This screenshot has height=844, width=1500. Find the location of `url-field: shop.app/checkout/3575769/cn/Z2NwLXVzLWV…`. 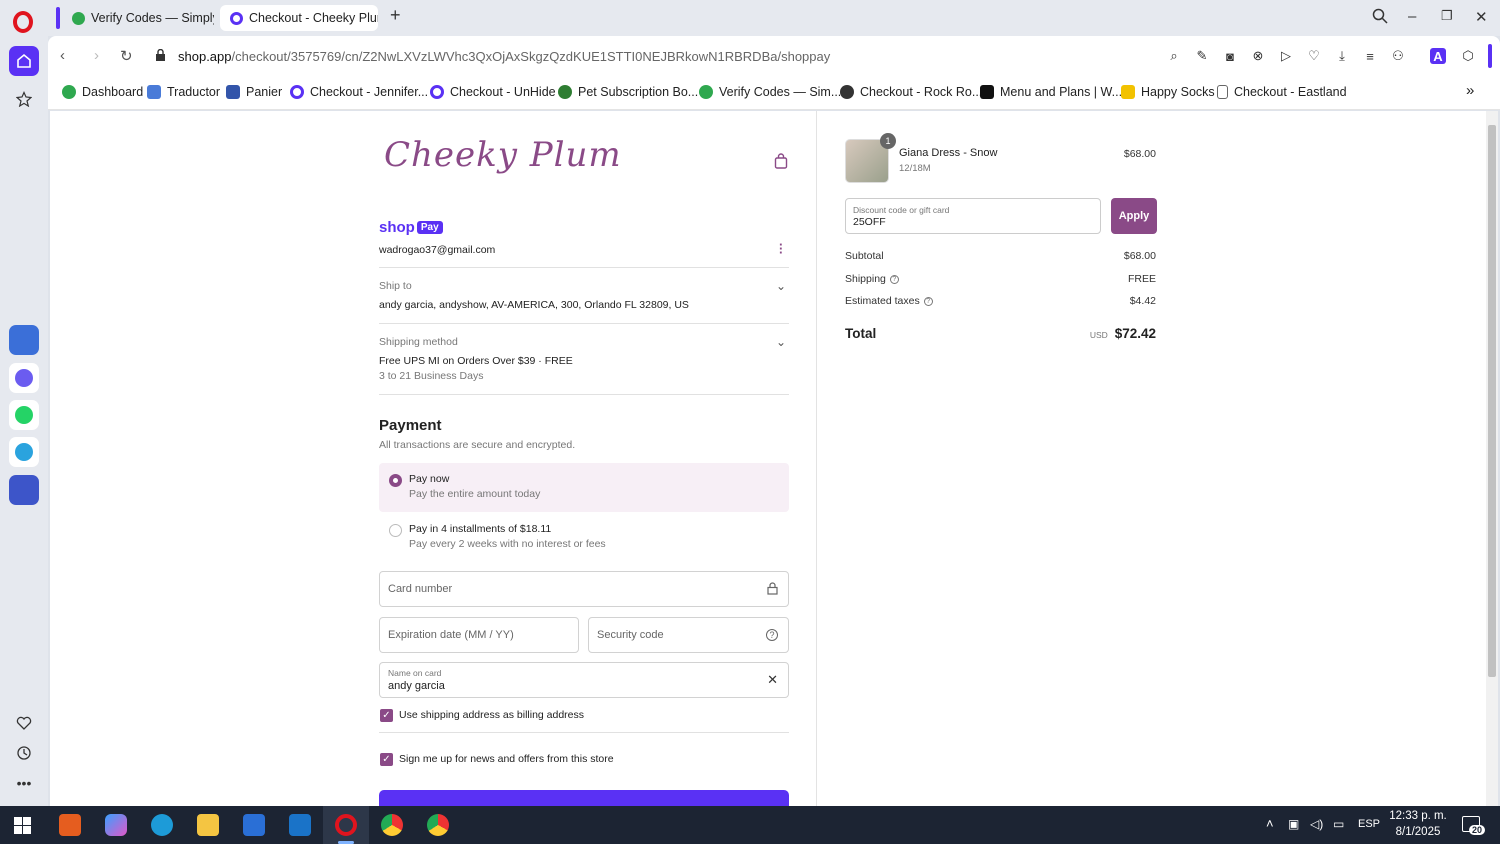

url-field: shop.app/checkout/3575769/cn/Z2NwLXVzLWV… is located at coordinates (504, 56).